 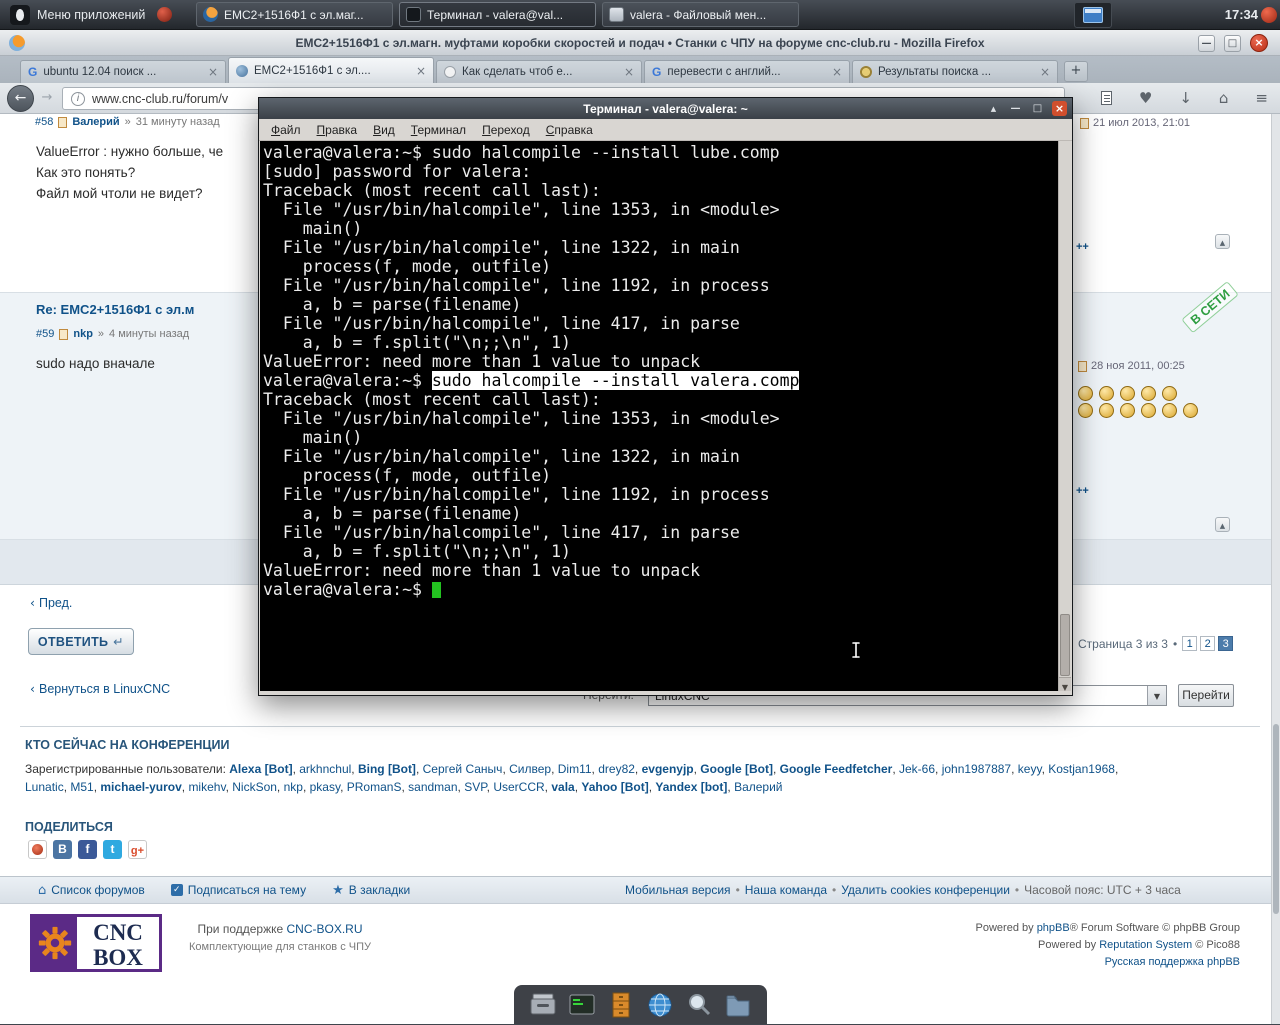 I want to click on user-link: NickSon, so click(x=254, y=787).